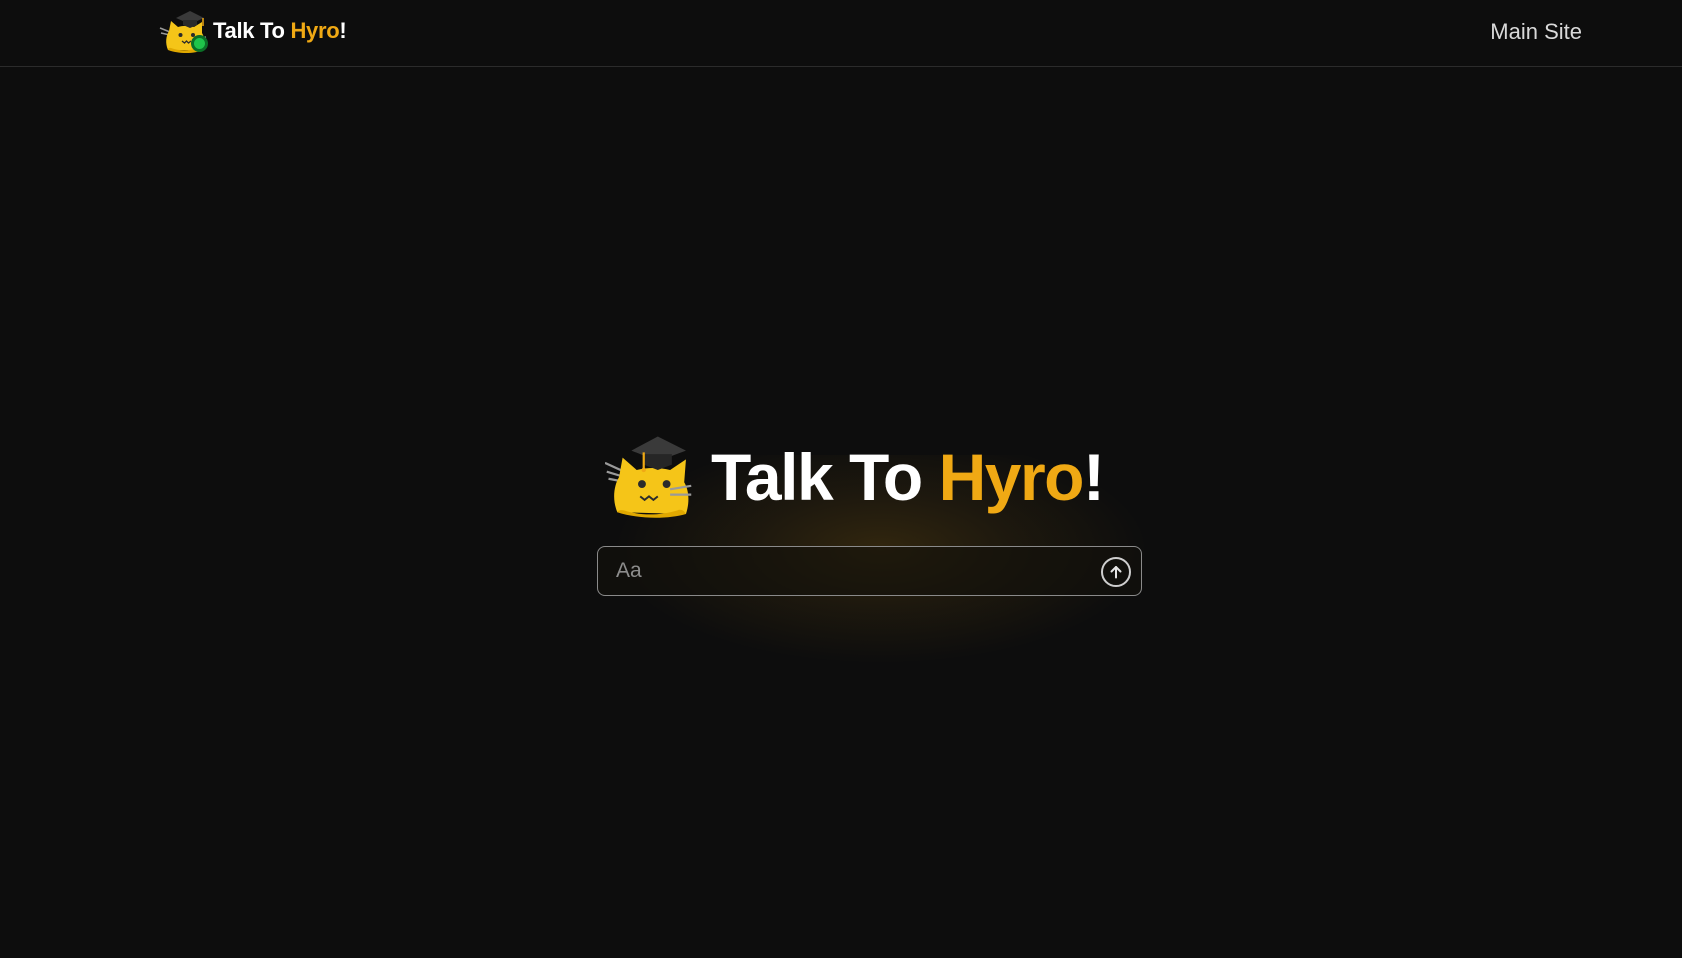 This screenshot has width=1682, height=958. I want to click on title-accent: Hyro, so click(1011, 477).